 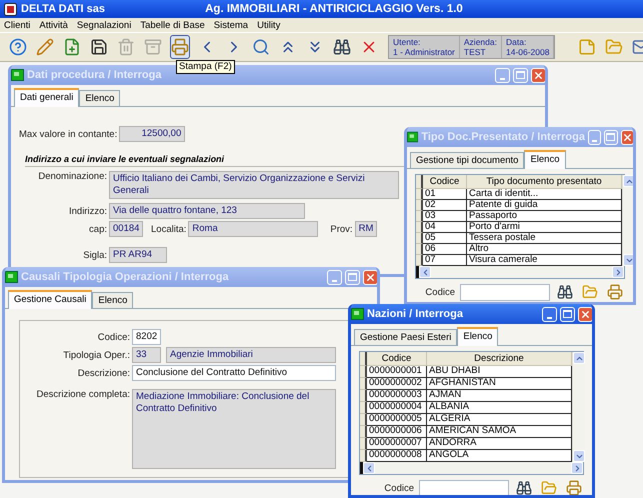 What do you see at coordinates (544, 182) in the screenshot?
I see `column-header: Tipo documento presentato` at bounding box center [544, 182].